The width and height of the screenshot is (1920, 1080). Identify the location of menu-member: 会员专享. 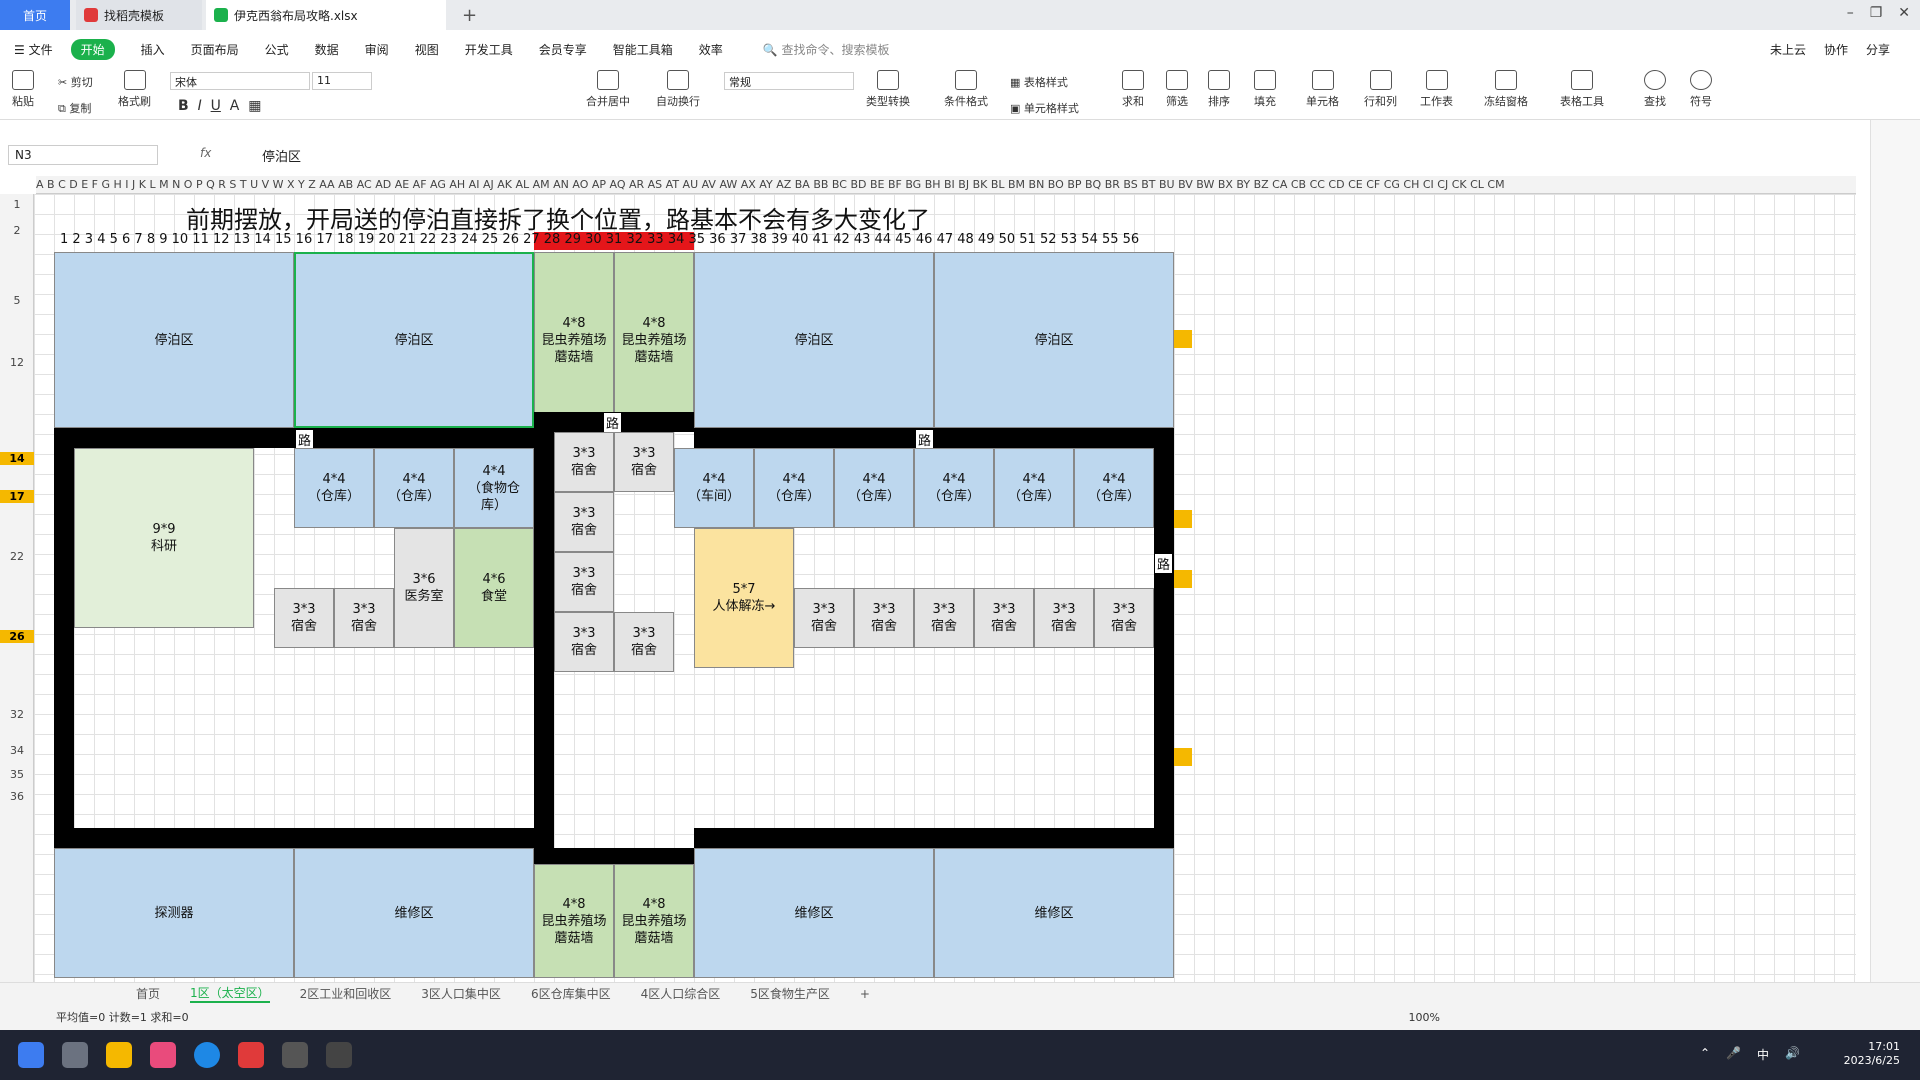
(563, 49).